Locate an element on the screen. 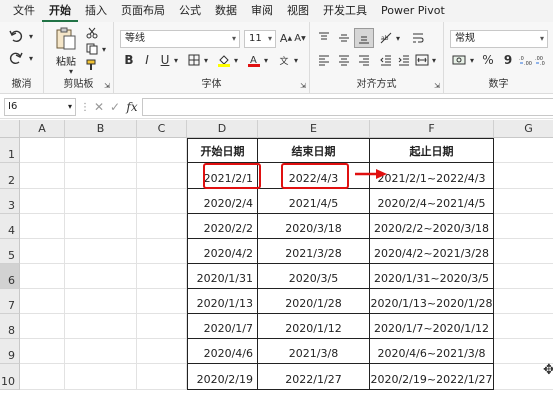  menu-data: 数据 is located at coordinates (226, 11).